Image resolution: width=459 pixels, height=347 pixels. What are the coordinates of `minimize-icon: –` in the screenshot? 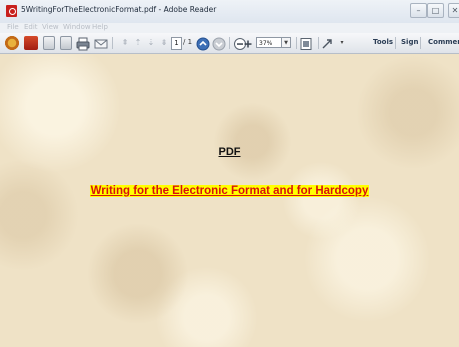 It's located at (418, 10).